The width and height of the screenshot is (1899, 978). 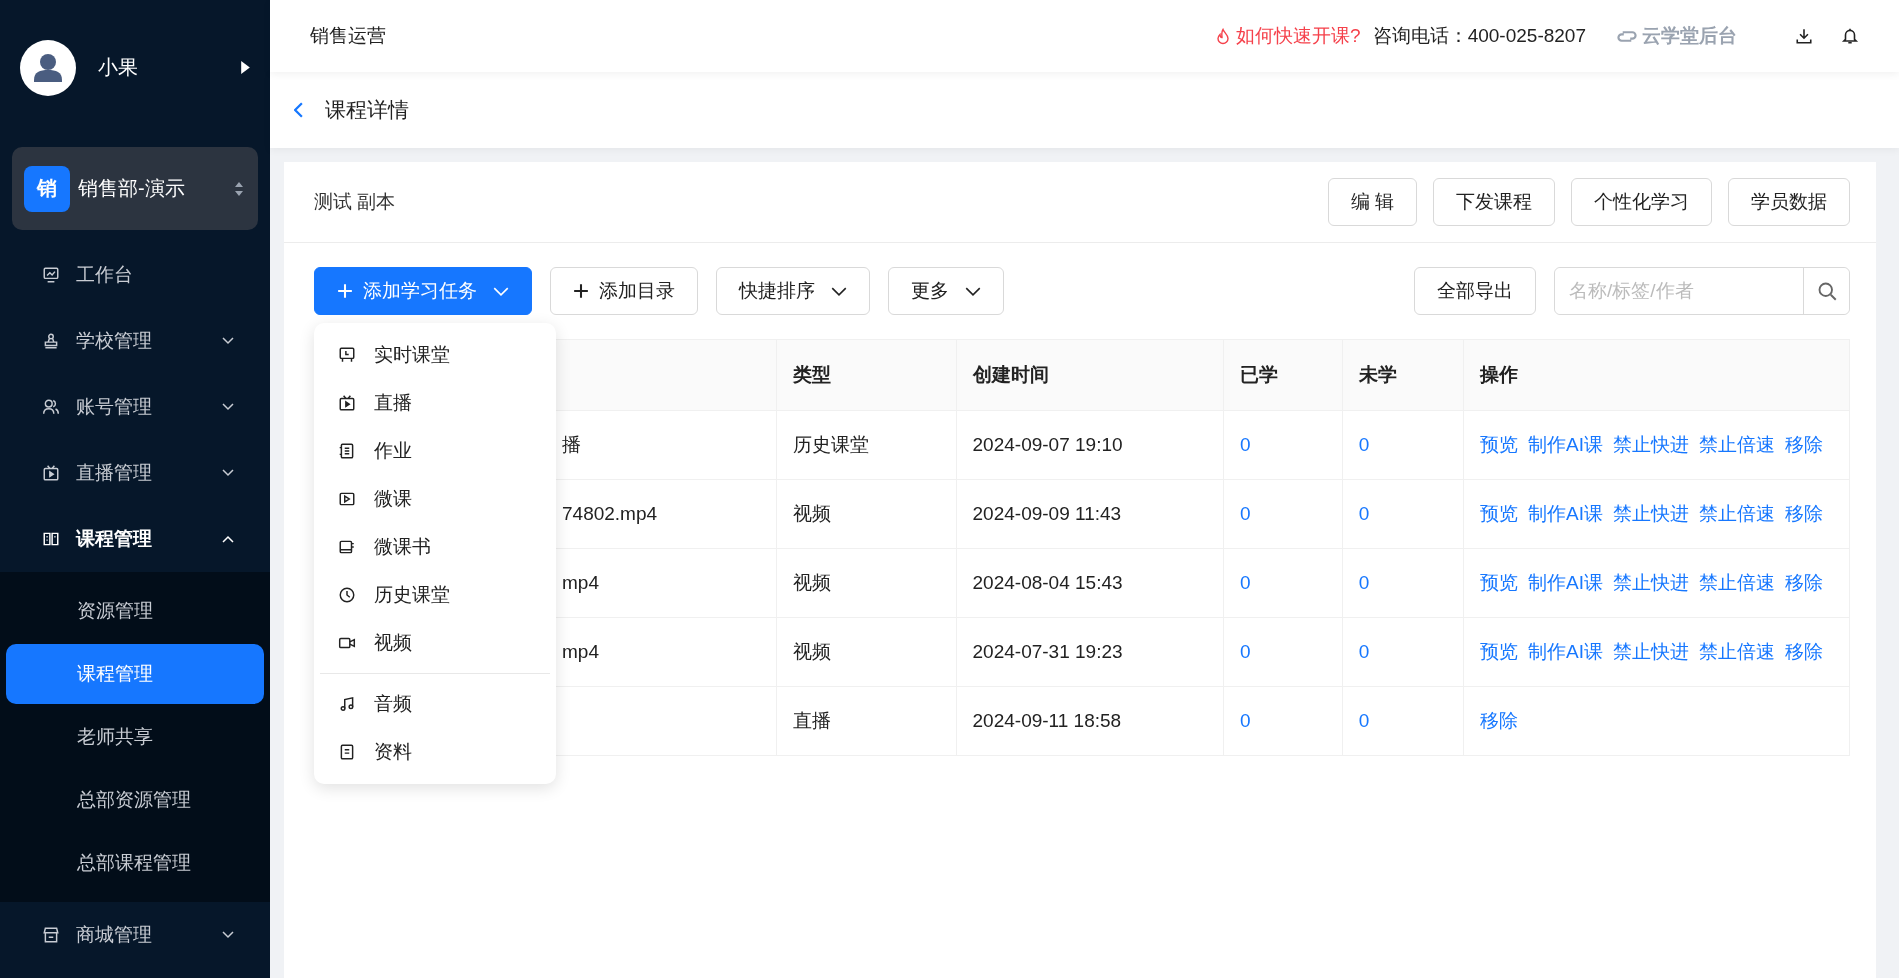 I want to click on column-header: 操作, so click(x=1499, y=374).